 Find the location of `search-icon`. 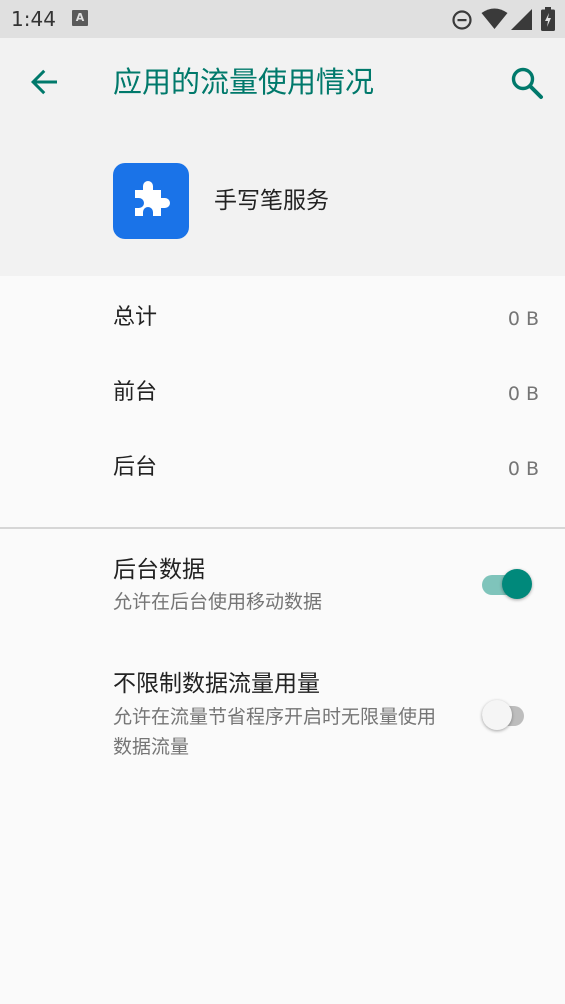

search-icon is located at coordinates (527, 83).